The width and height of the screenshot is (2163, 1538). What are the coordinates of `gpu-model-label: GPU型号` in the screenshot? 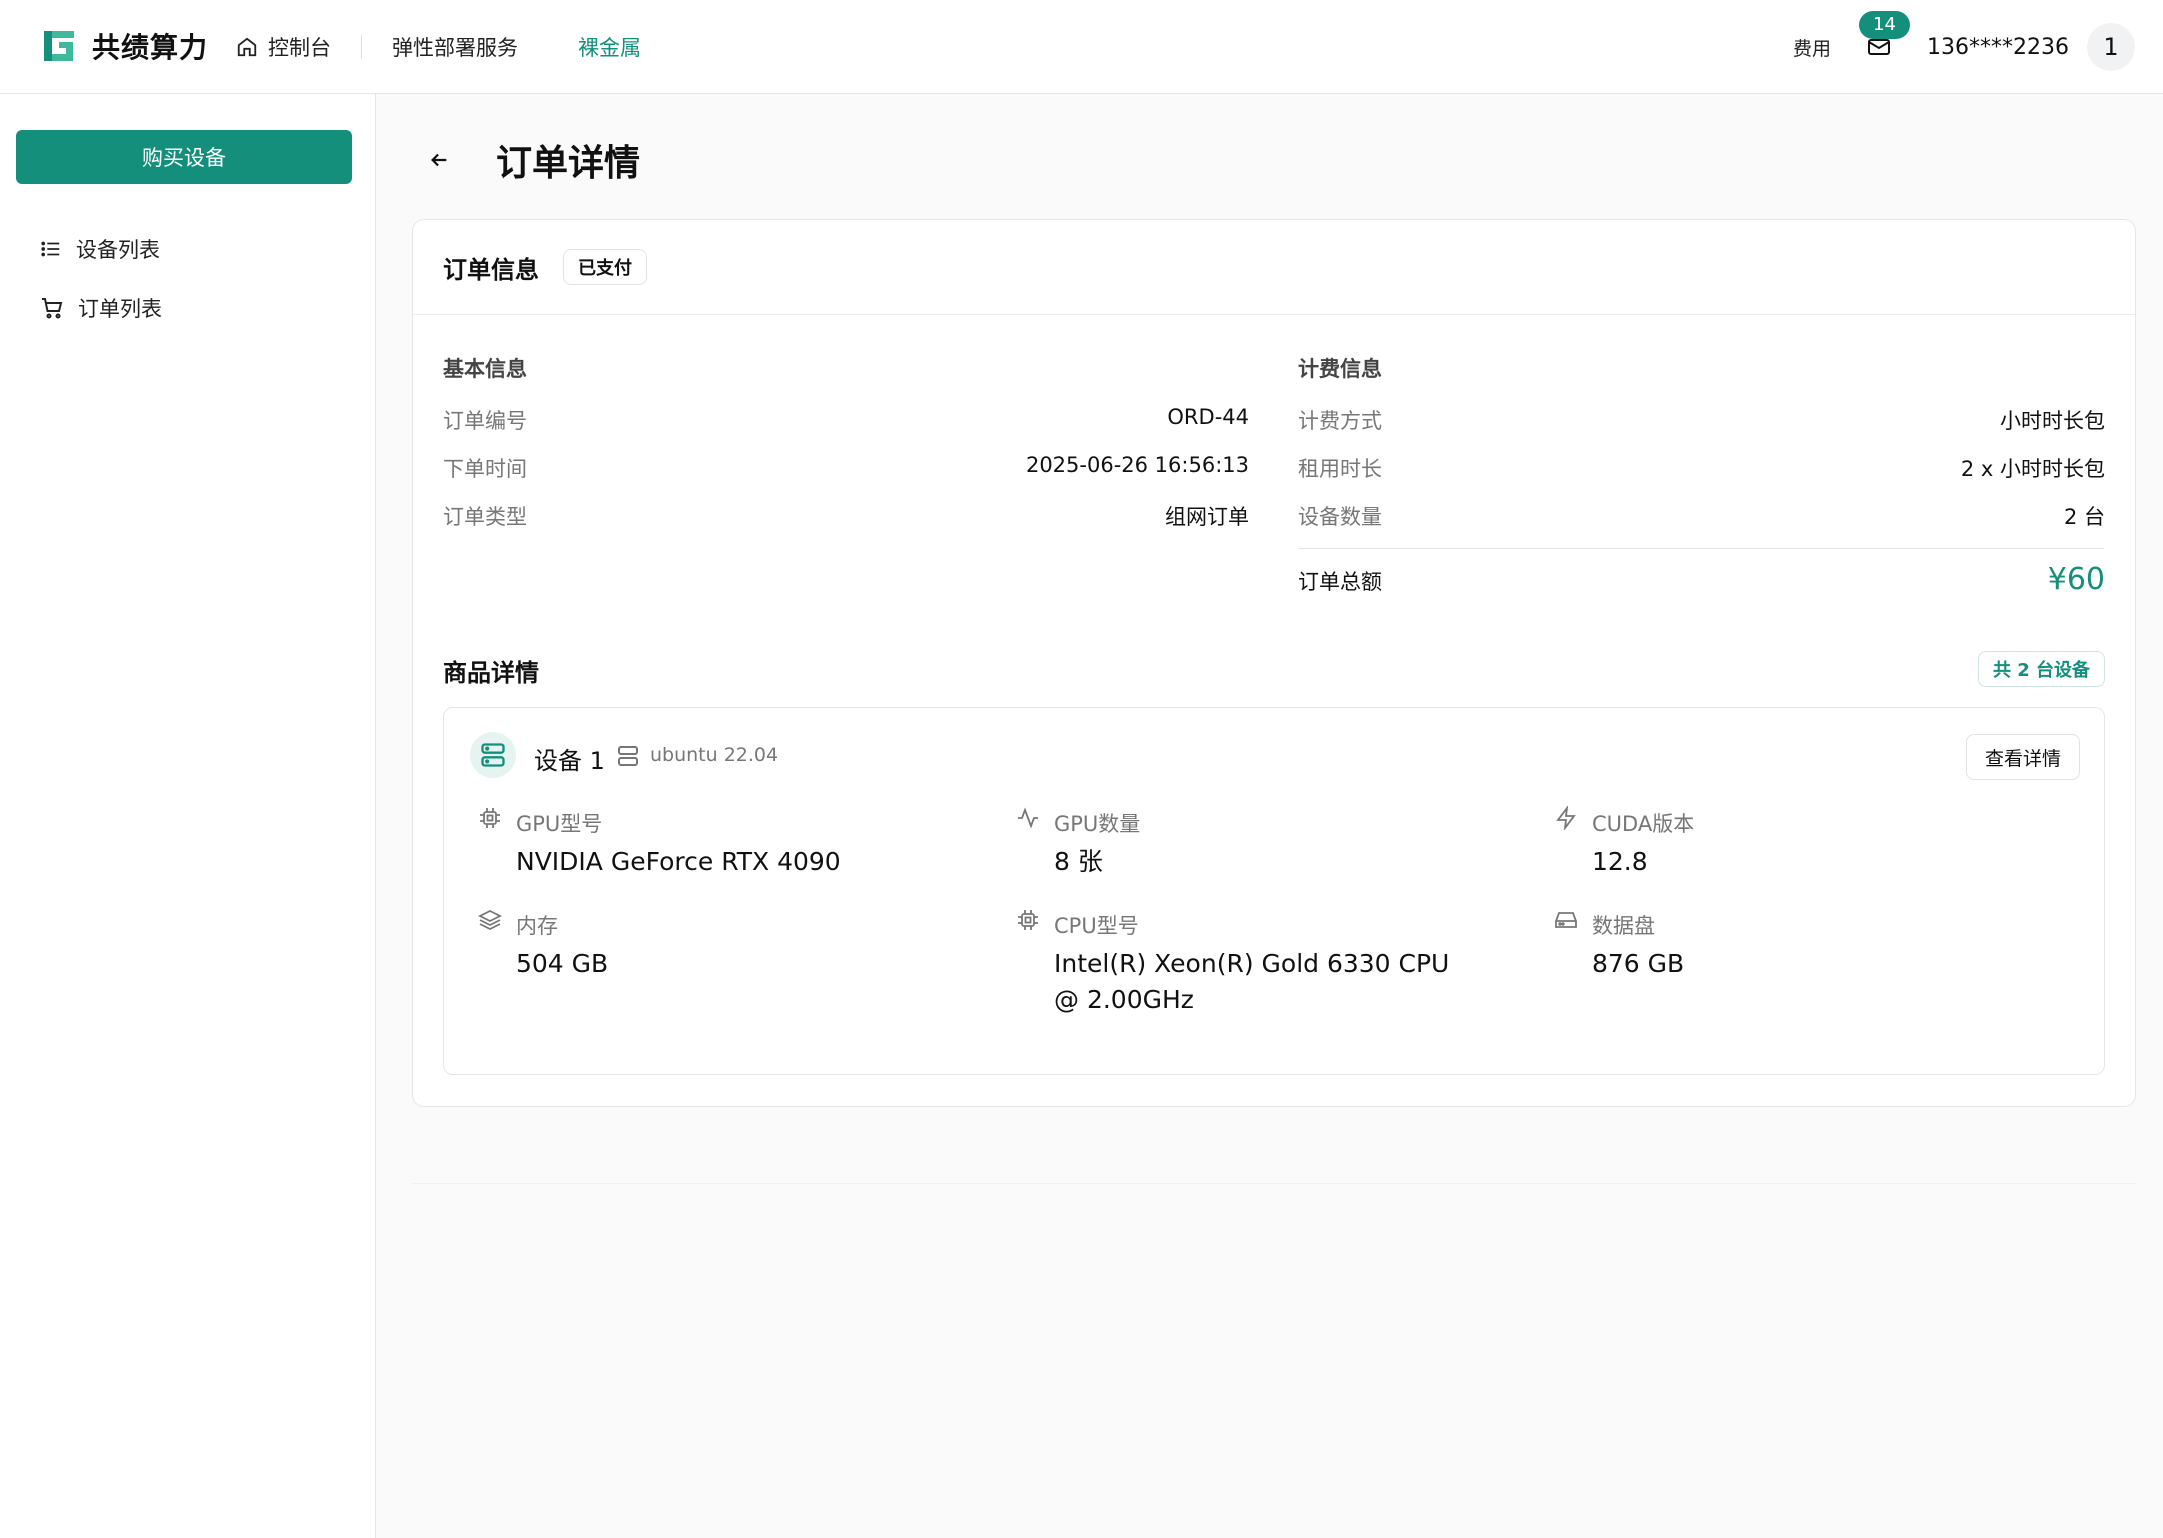 It's located at (559, 824).